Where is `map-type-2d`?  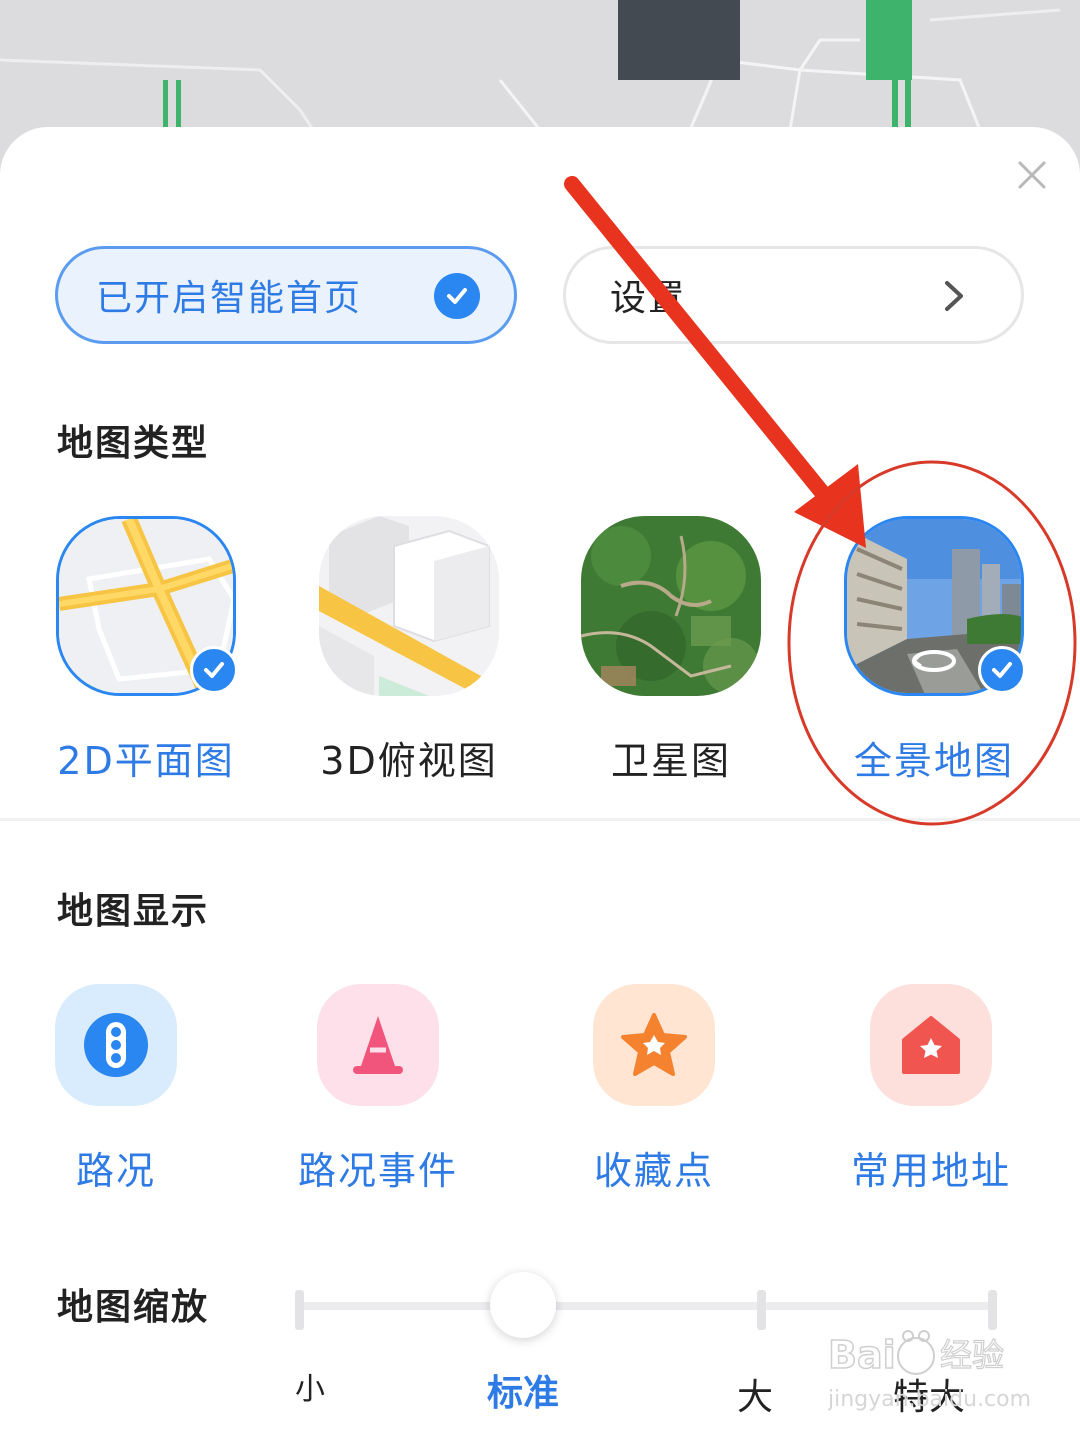 map-type-2d is located at coordinates (147, 606).